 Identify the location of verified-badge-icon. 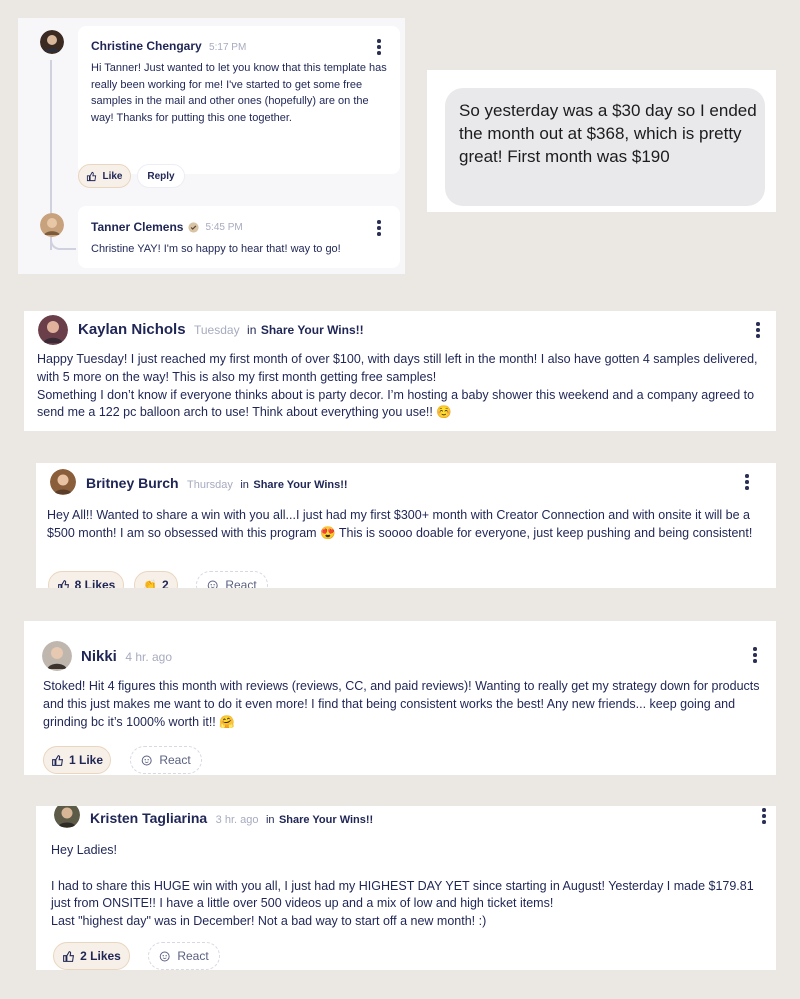
(194, 227).